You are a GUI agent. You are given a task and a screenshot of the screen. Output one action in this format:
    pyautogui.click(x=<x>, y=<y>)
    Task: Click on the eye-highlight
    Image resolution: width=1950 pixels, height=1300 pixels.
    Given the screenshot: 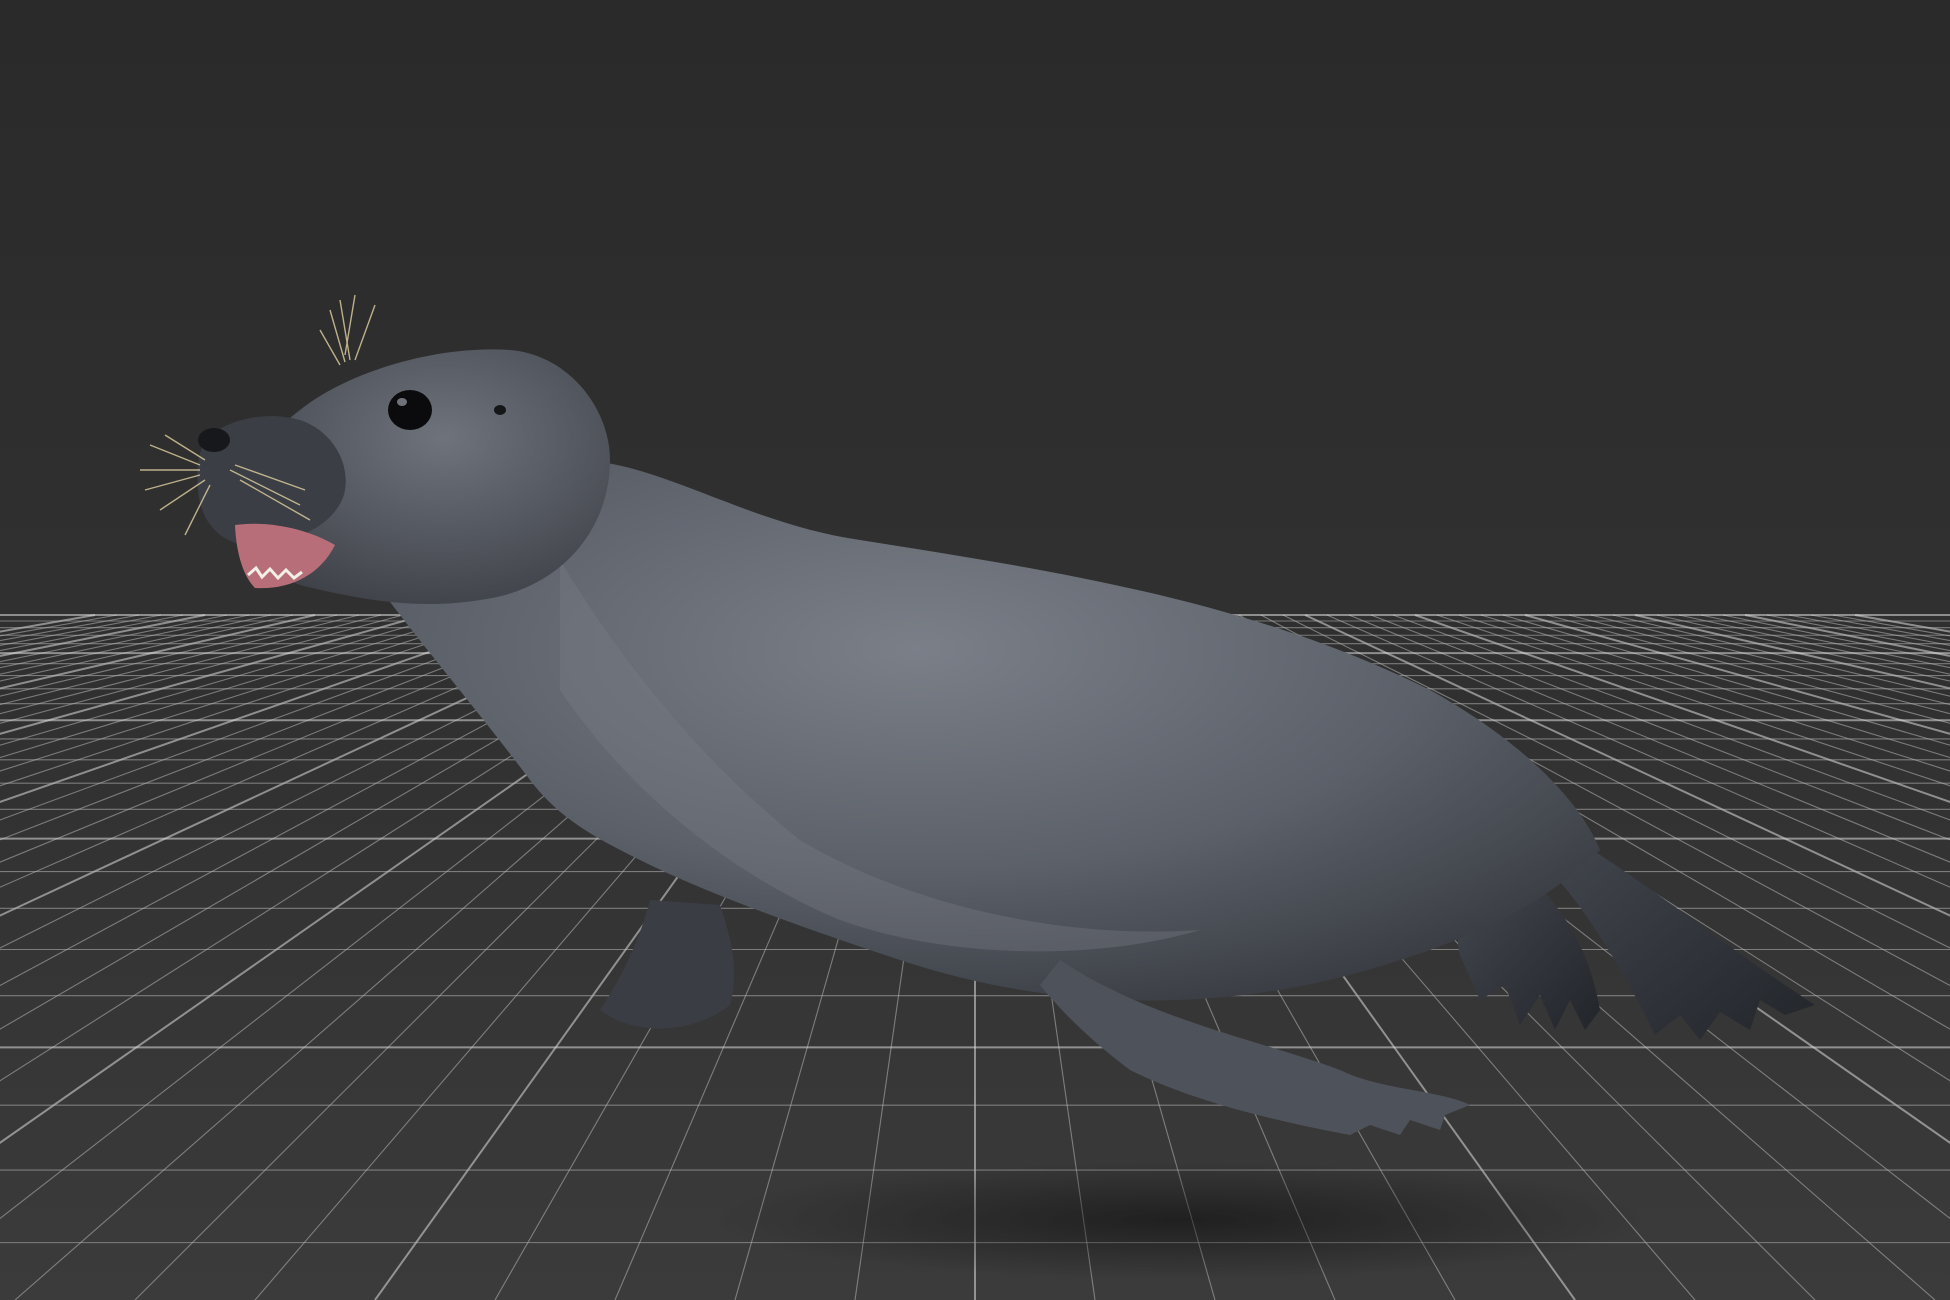 What is the action you would take?
    pyautogui.click(x=402, y=402)
    